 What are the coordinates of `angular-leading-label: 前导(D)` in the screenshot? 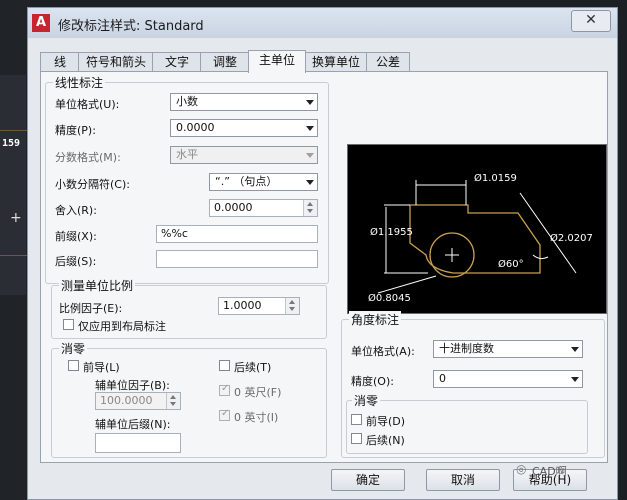 It's located at (386, 421).